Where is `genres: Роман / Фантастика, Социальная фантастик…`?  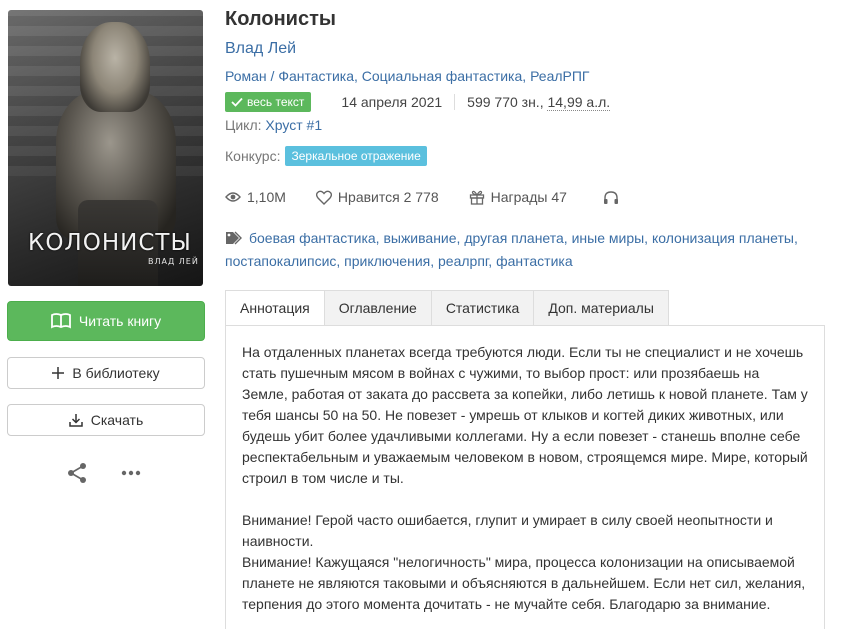
genres: Роман / Фантастика, Социальная фантастик… is located at coordinates (407, 76).